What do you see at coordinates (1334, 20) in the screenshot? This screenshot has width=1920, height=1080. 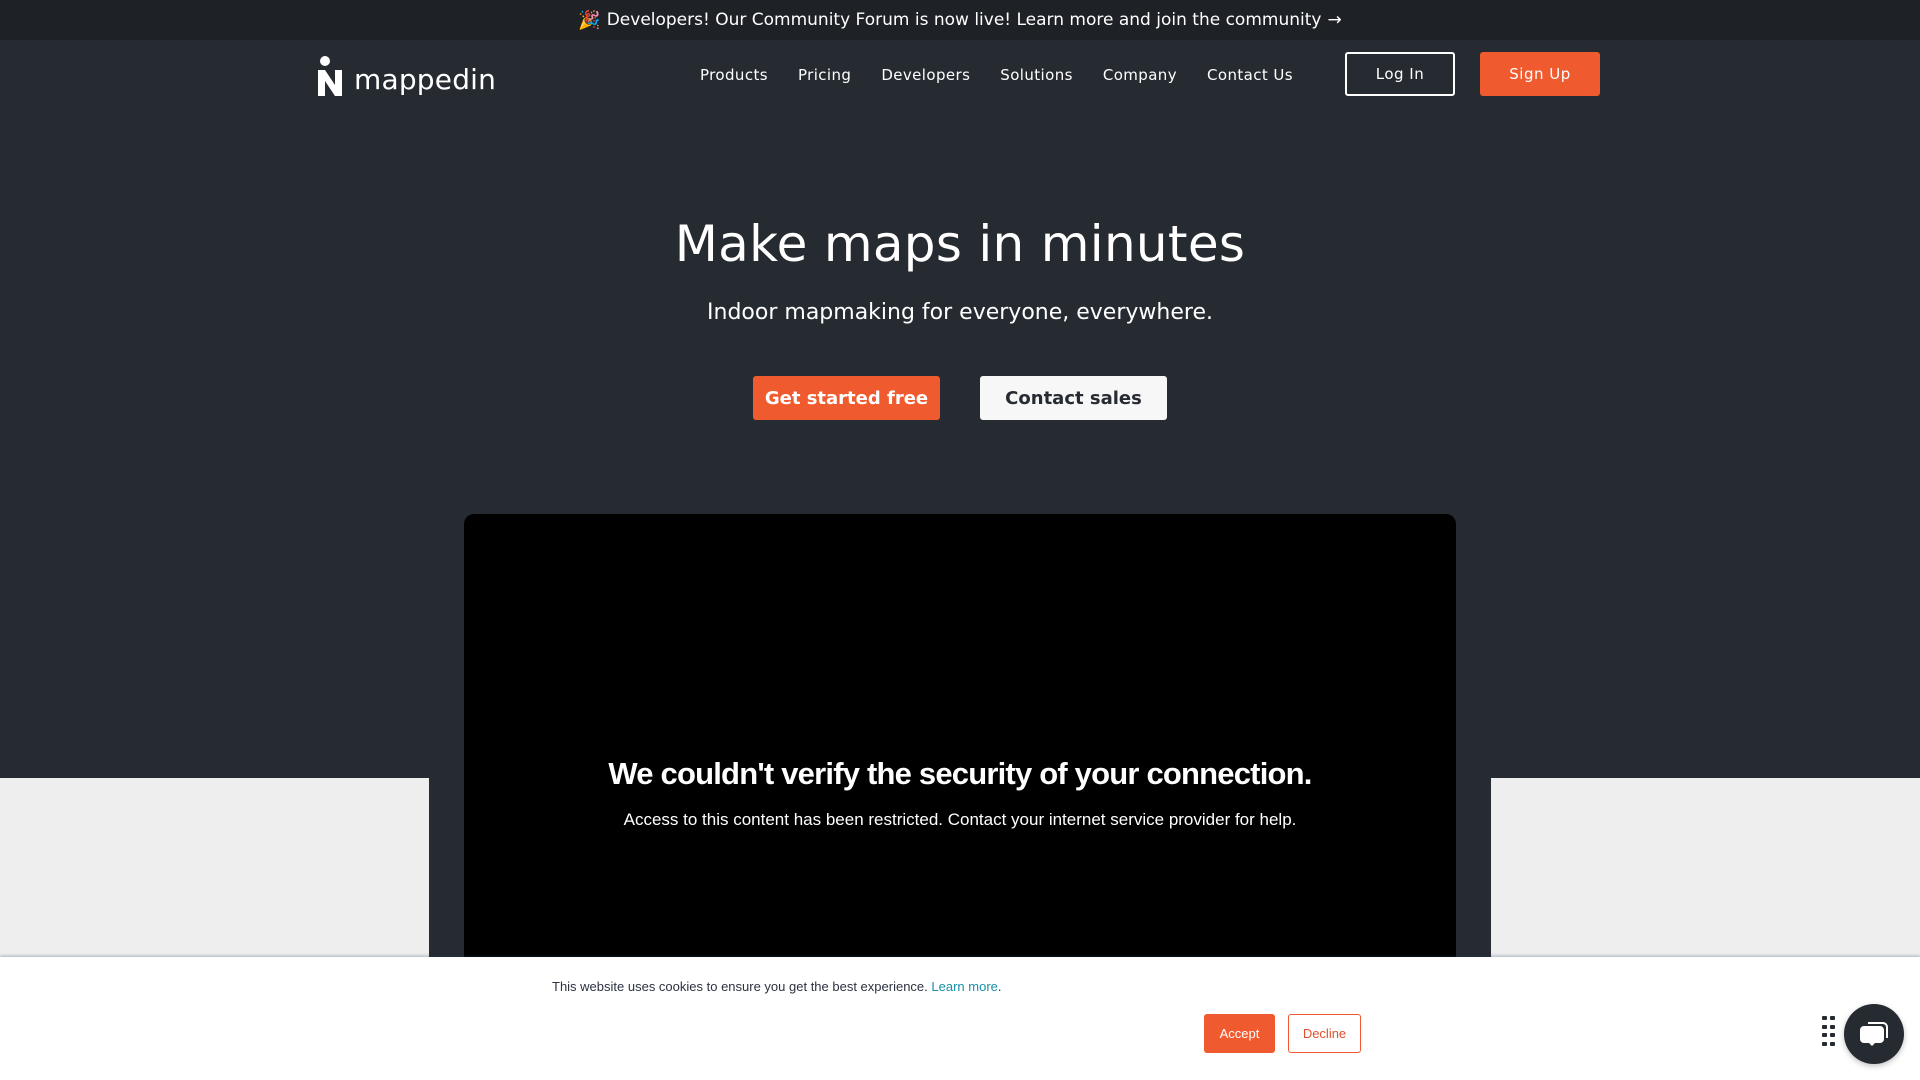 I see `arrow-right-icon: →` at bounding box center [1334, 20].